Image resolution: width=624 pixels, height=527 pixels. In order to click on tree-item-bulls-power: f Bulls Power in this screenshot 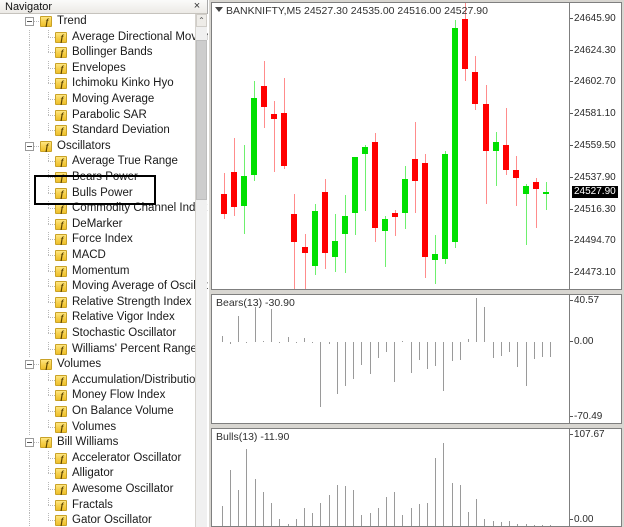, I will do `click(98, 193)`.